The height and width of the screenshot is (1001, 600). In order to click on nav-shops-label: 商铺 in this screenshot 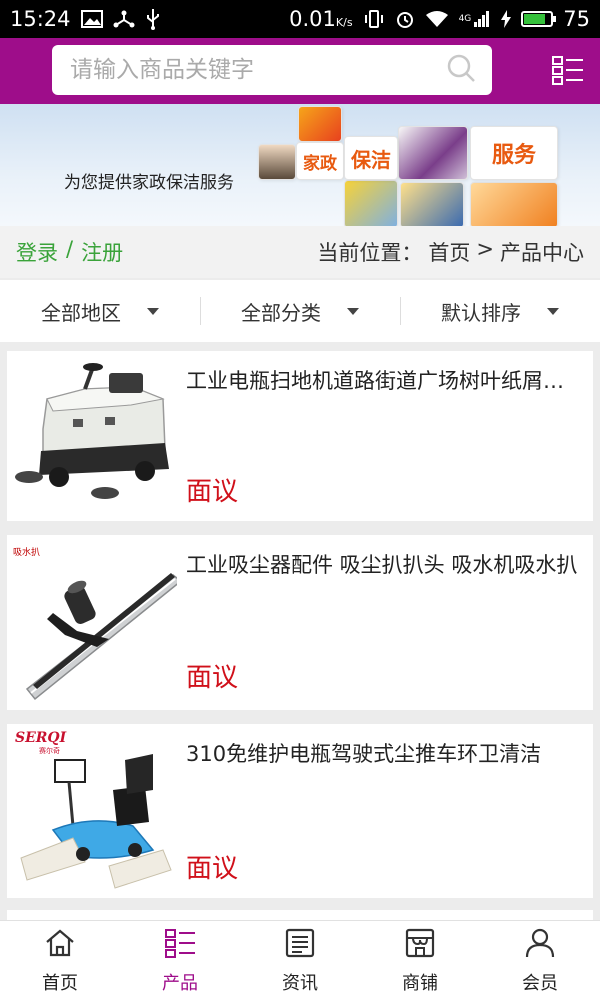, I will do `click(420, 983)`.